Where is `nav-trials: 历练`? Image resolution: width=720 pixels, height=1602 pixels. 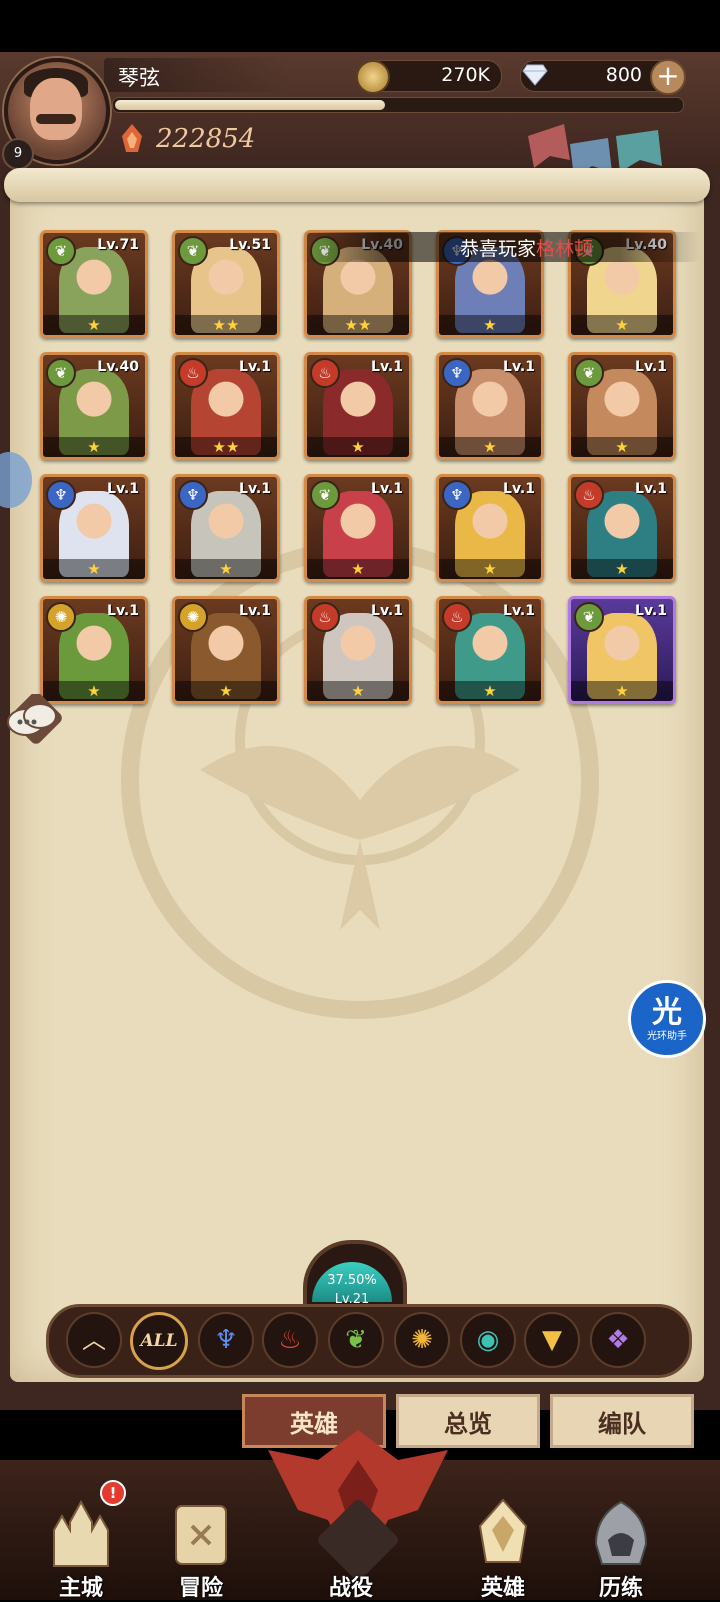
nav-trials: 历练 is located at coordinates (621, 1545).